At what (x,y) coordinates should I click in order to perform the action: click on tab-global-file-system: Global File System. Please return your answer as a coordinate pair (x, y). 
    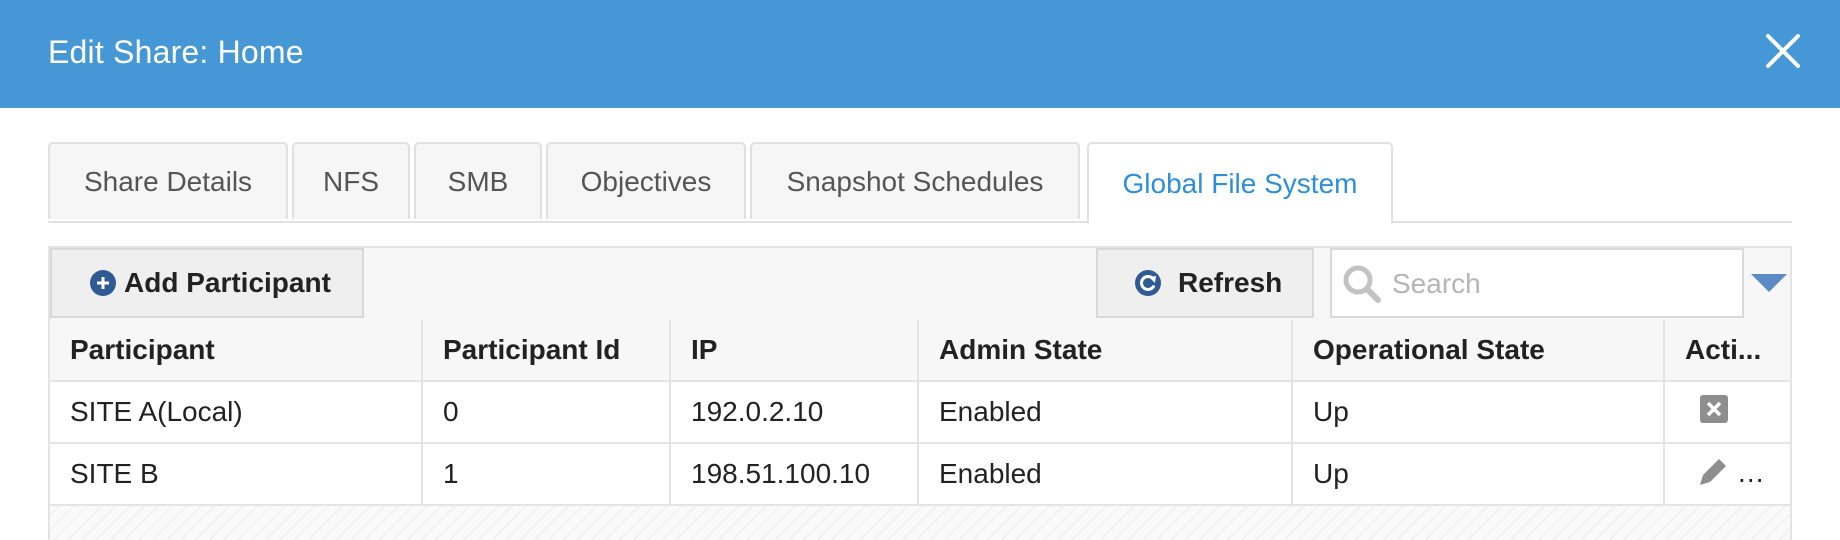
    Looking at the image, I should click on (1240, 182).